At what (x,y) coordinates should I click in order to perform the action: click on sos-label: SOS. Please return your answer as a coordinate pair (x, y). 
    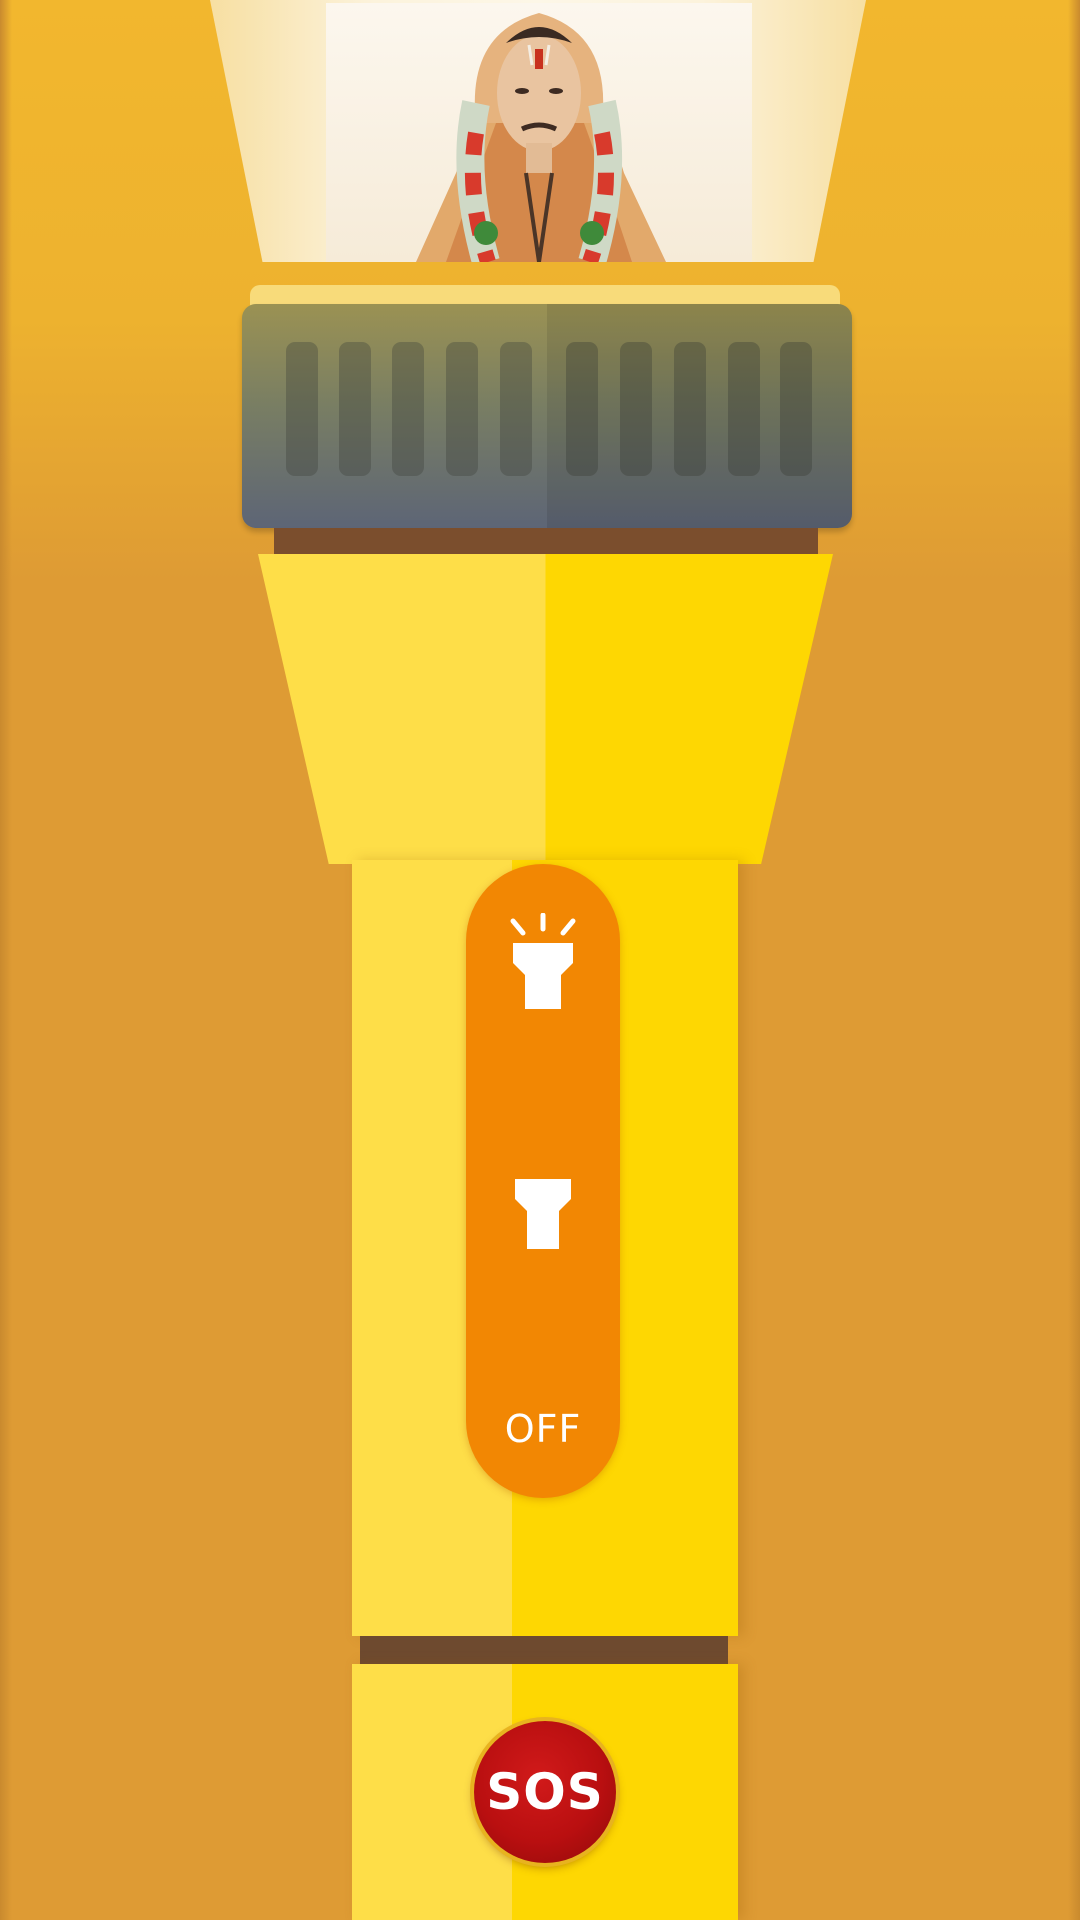
    Looking at the image, I should click on (545, 1792).